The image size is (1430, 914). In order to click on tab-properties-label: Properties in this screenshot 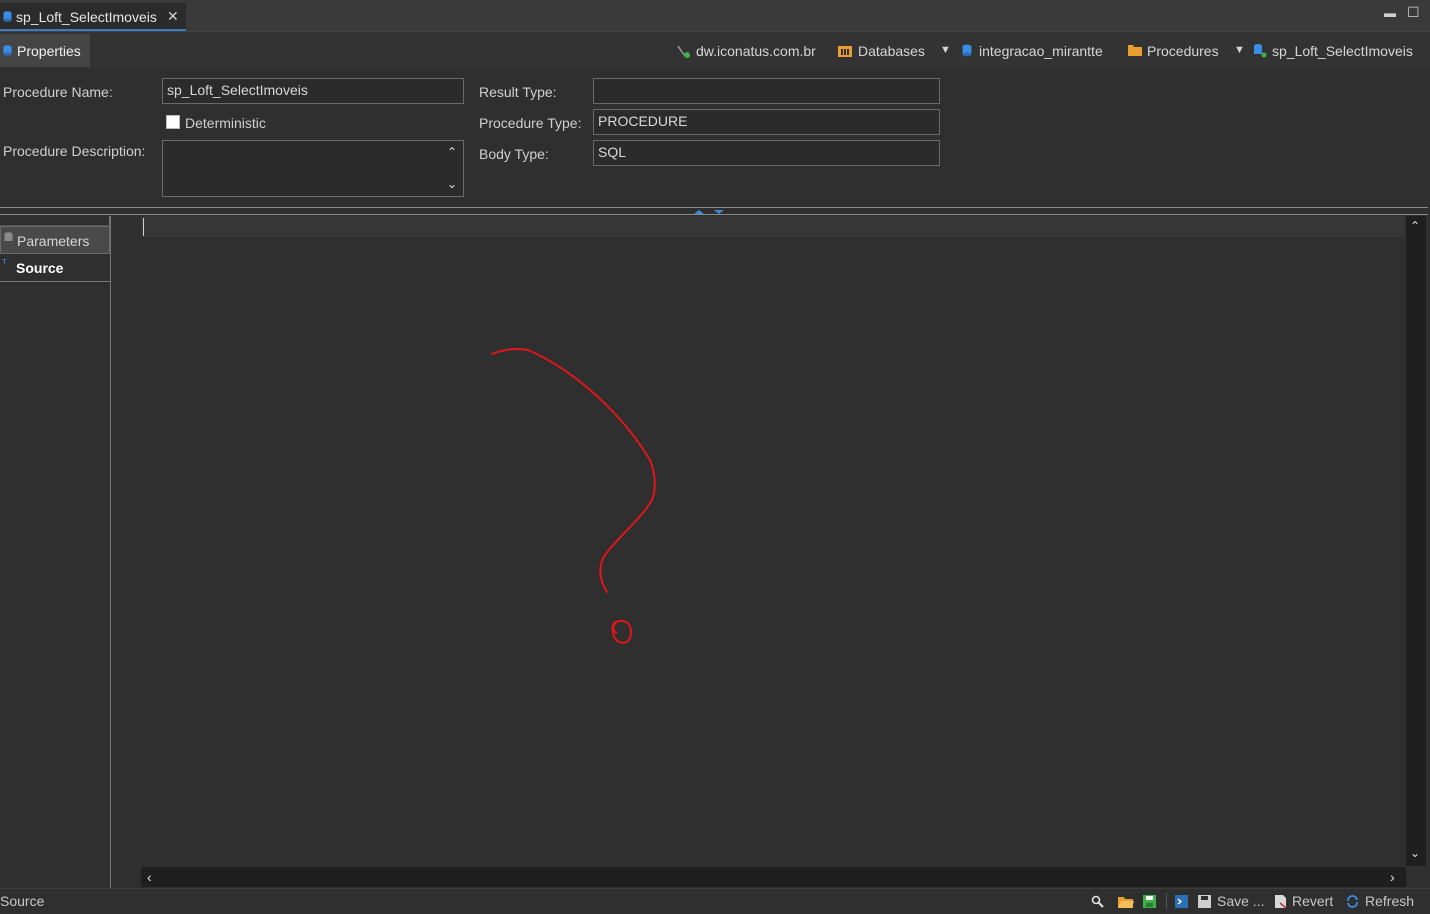, I will do `click(49, 51)`.